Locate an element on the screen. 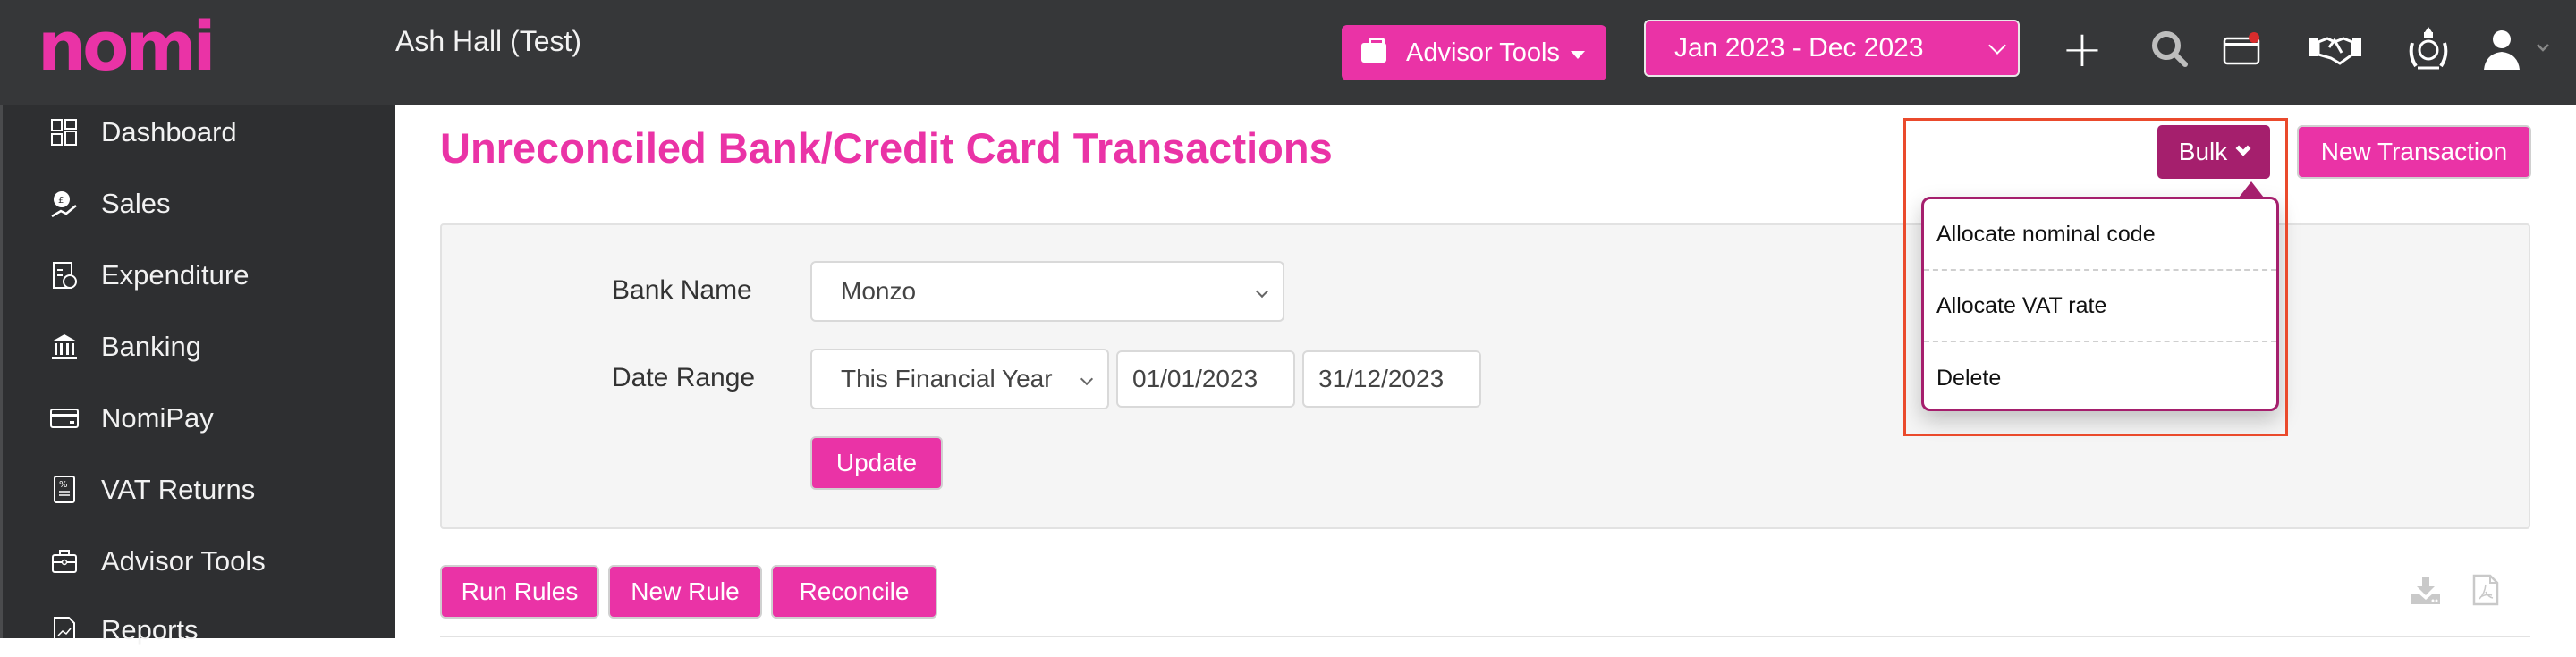  date-to-input: 31/12/2023 is located at coordinates (1391, 379).